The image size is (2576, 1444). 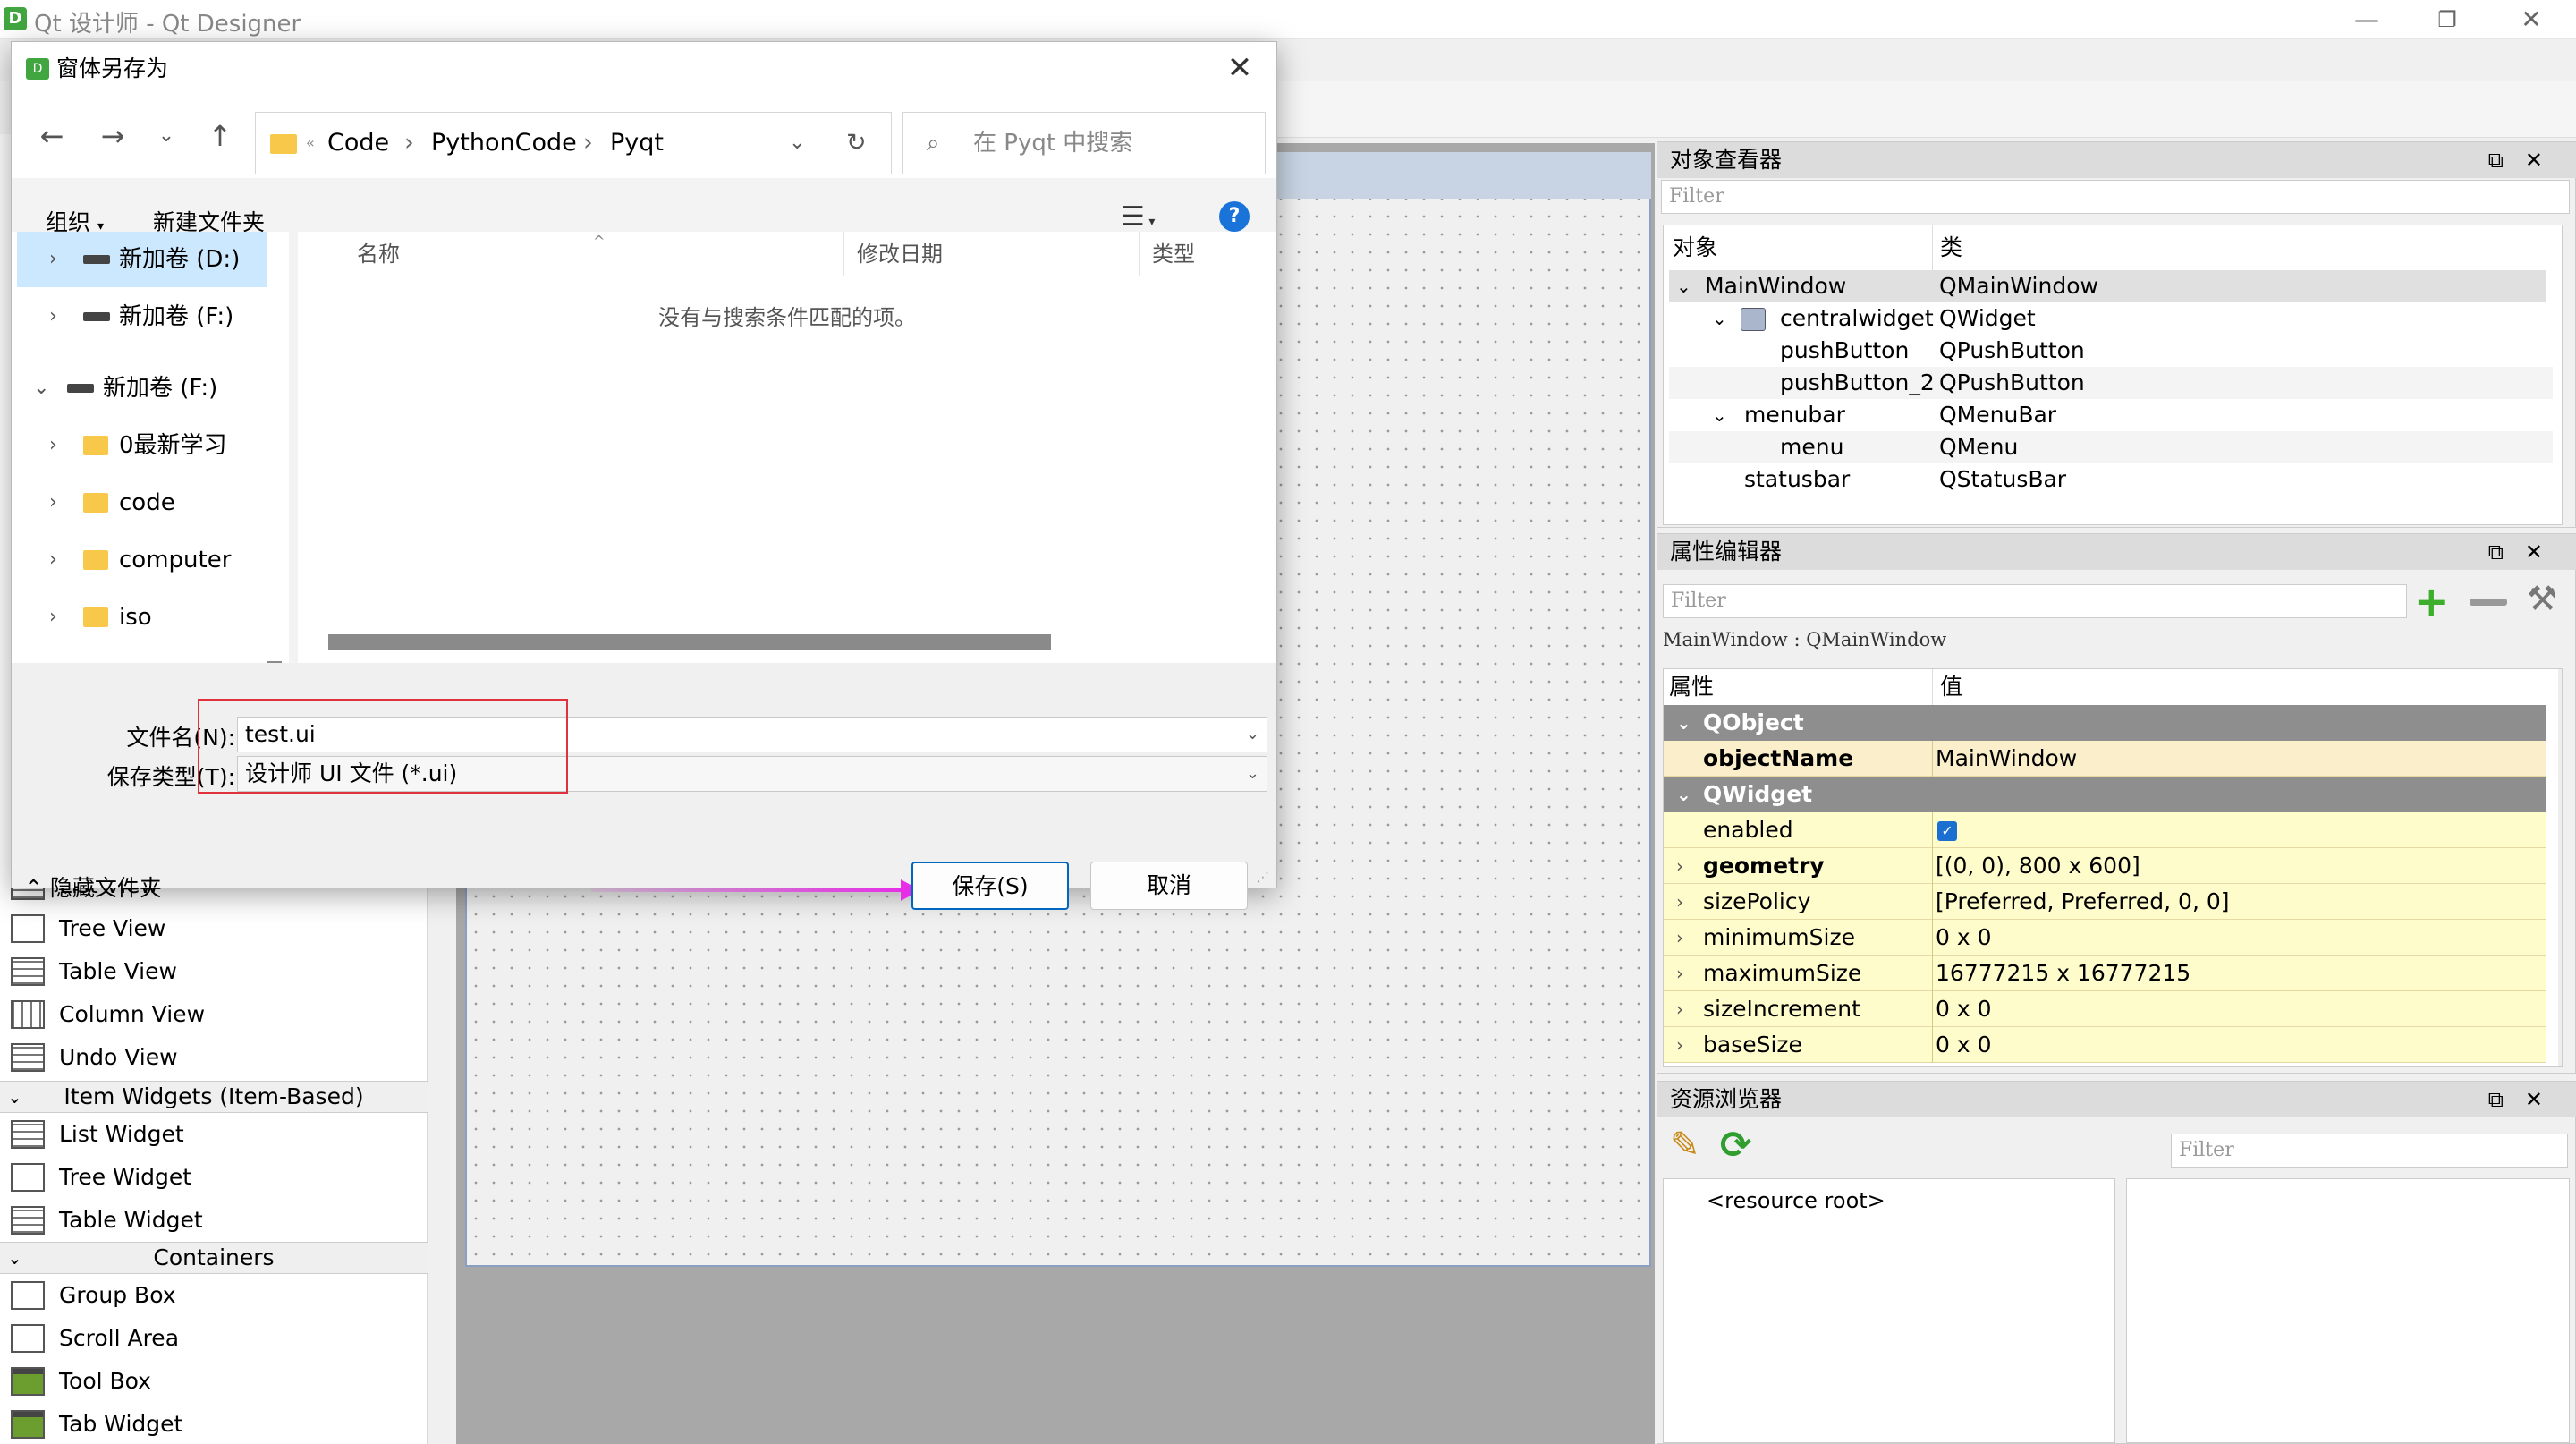 What do you see at coordinates (2105, 723) in the screenshot?
I see `category-qobject: ⌄ QObject` at bounding box center [2105, 723].